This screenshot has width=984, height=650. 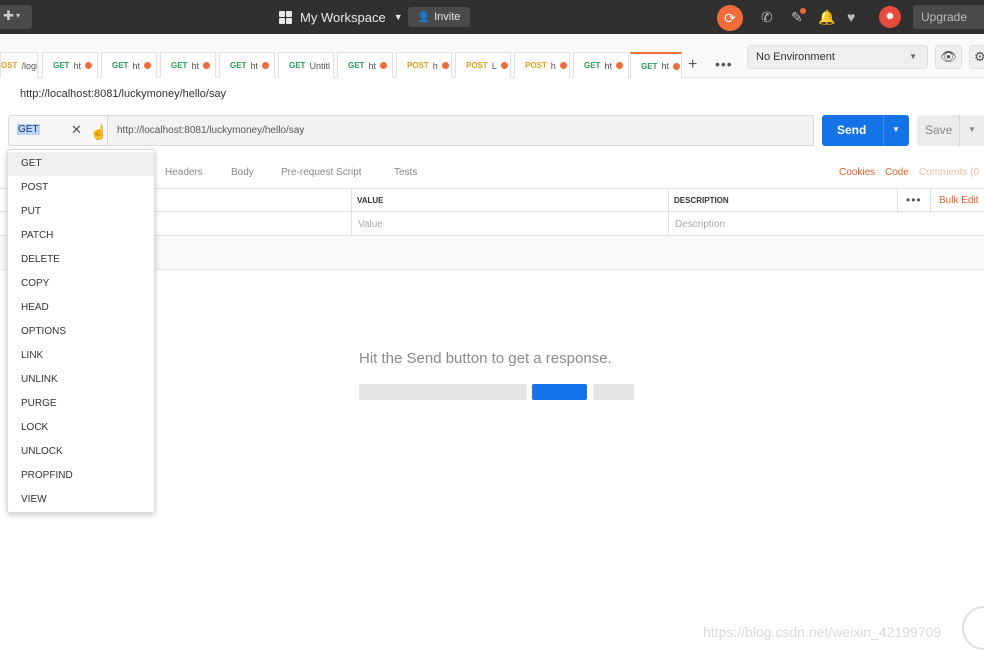 I want to click on tab-pre-request-script: Pre-request Script, so click(x=321, y=172).